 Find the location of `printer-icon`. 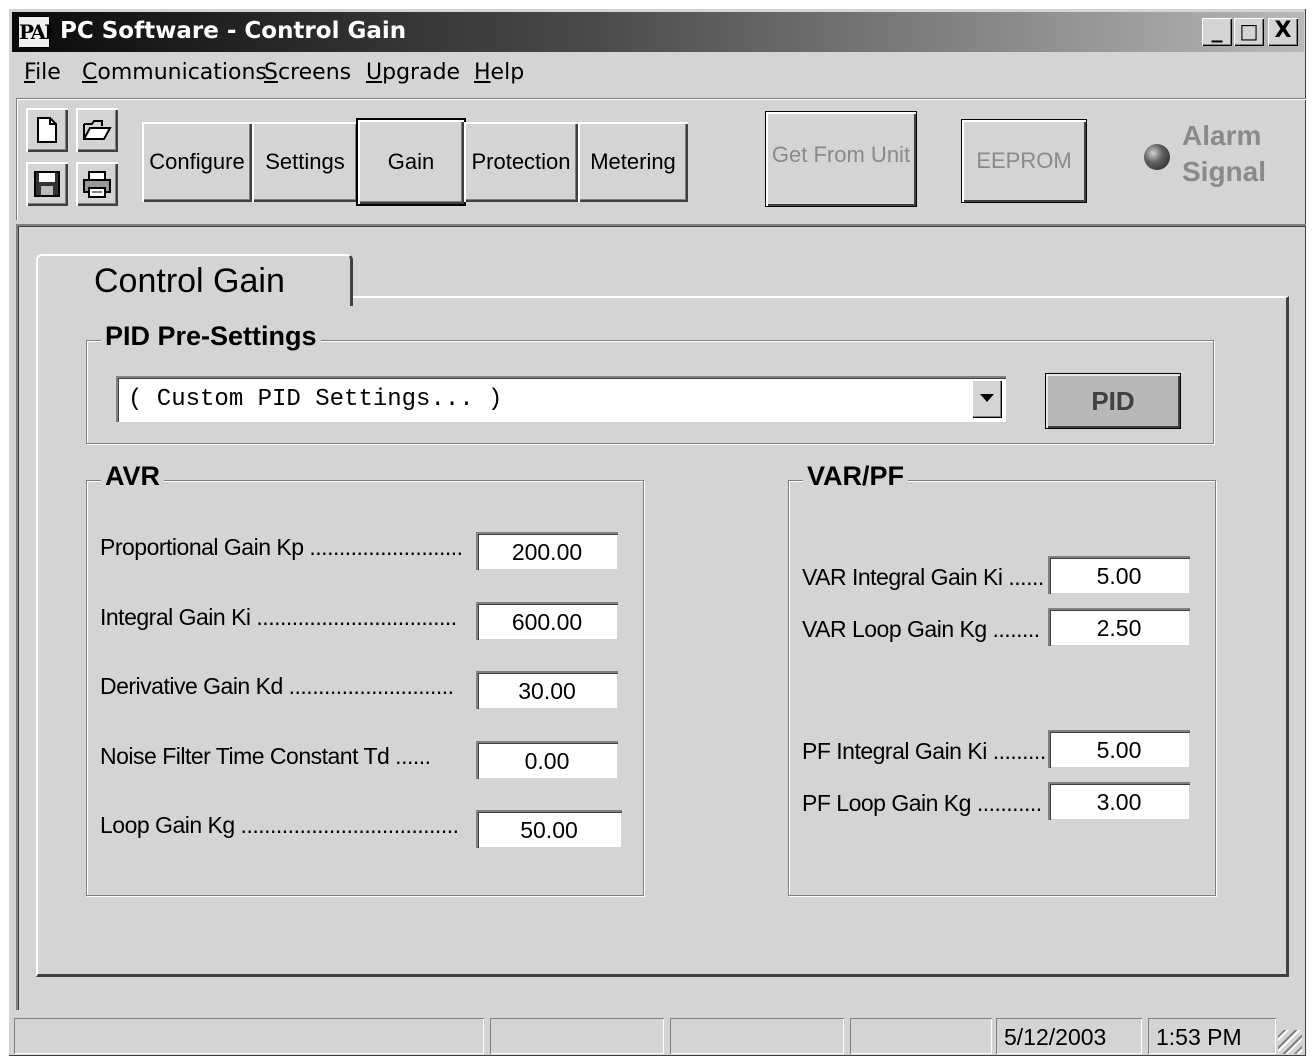

printer-icon is located at coordinates (97, 184).